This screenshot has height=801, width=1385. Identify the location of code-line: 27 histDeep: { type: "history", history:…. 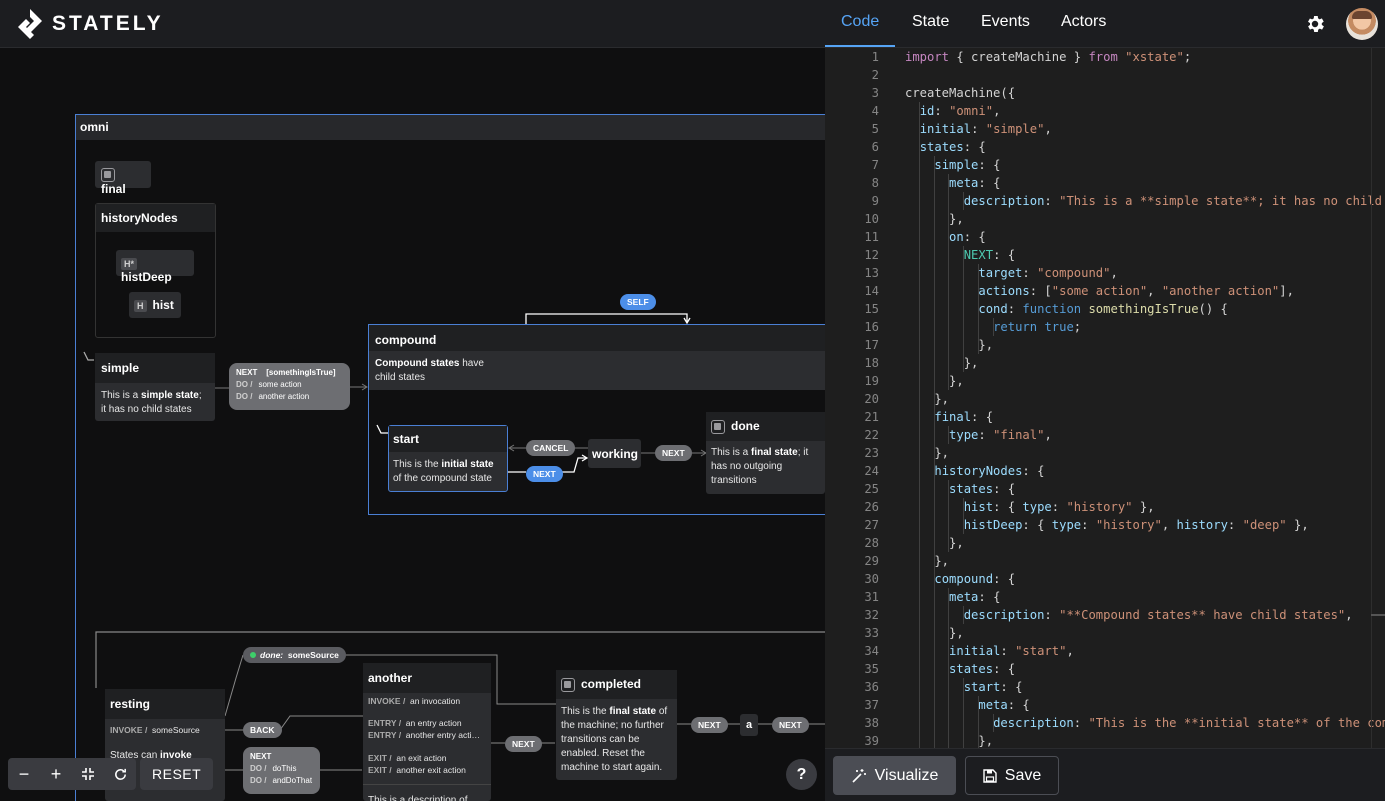
(1066, 525).